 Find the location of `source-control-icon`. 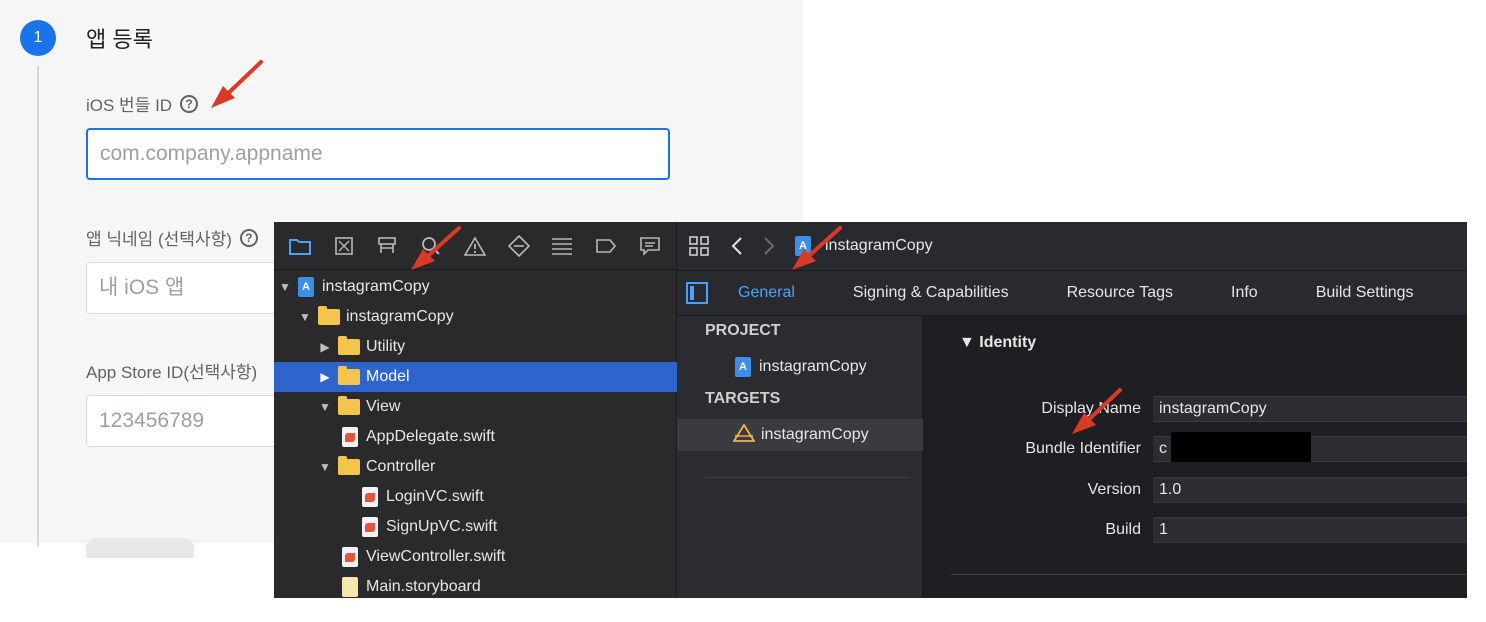

source-control-icon is located at coordinates (344, 246).